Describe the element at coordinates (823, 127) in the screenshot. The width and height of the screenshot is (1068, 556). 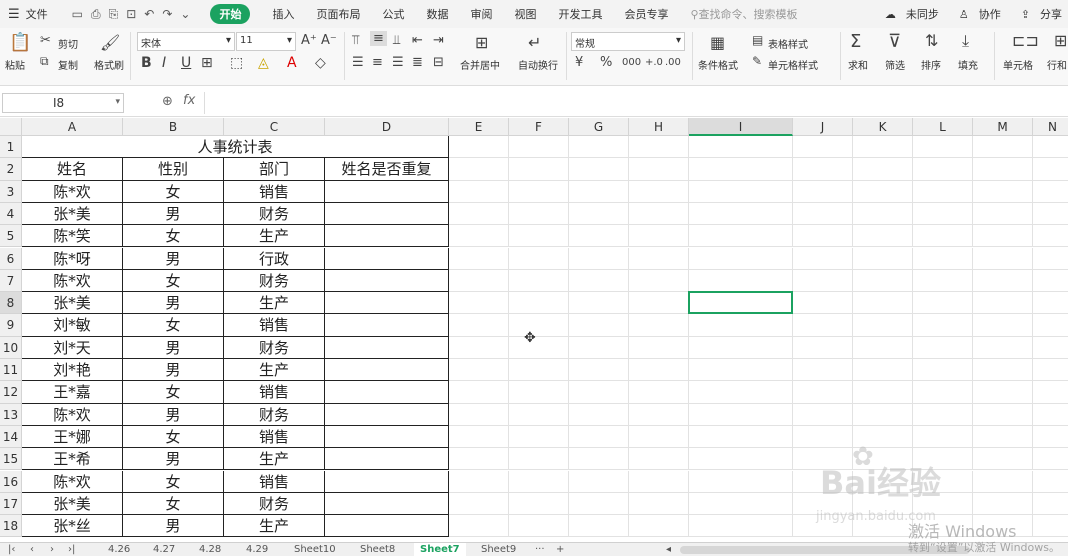
I see `column-header-j: J` at that location.